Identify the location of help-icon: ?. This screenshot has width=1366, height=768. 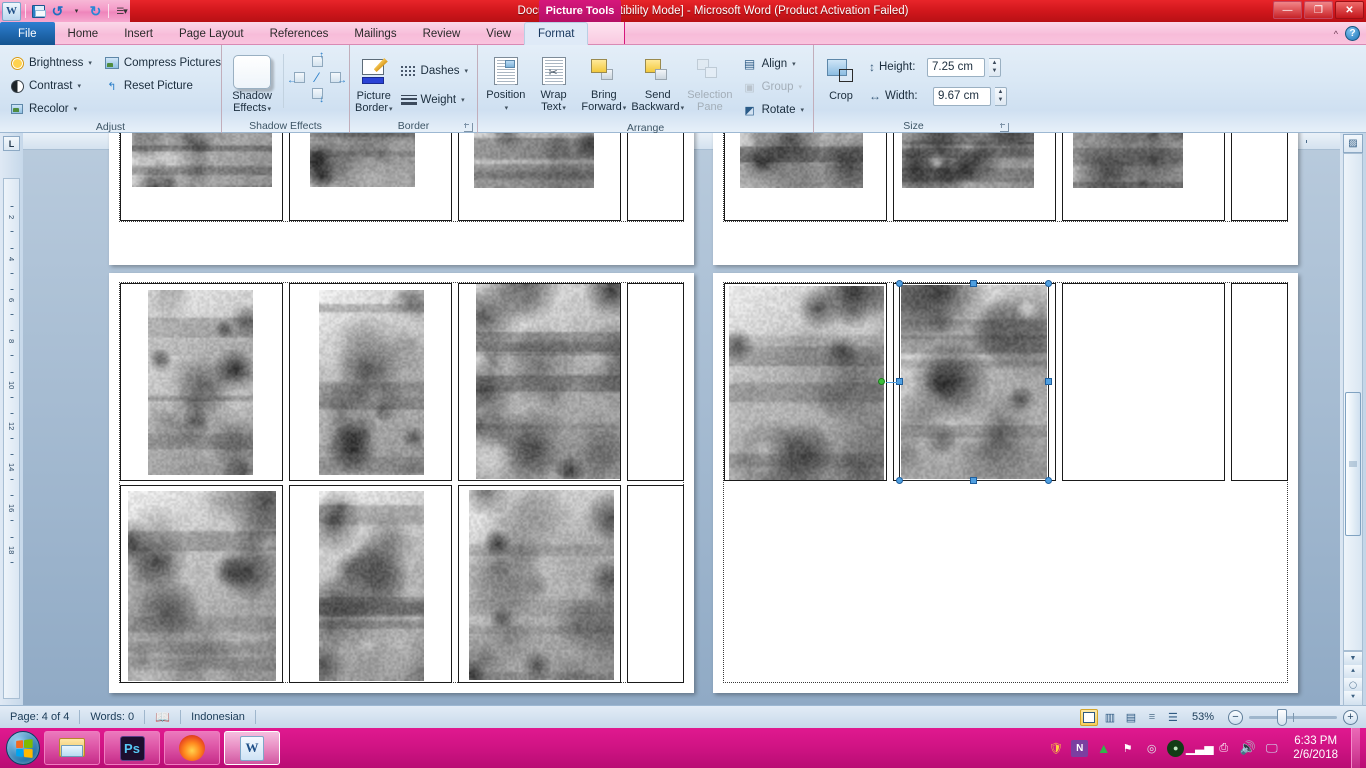
(1352, 33).